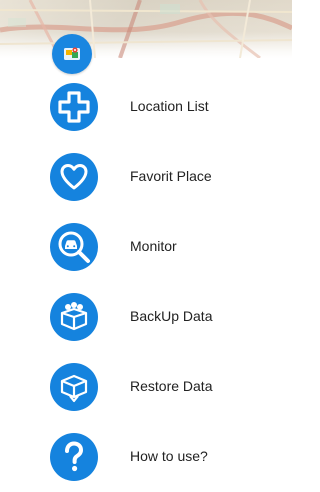 Image resolution: width=320 pixels, height=492 pixels. I want to click on question-mark-icon, so click(74, 456).